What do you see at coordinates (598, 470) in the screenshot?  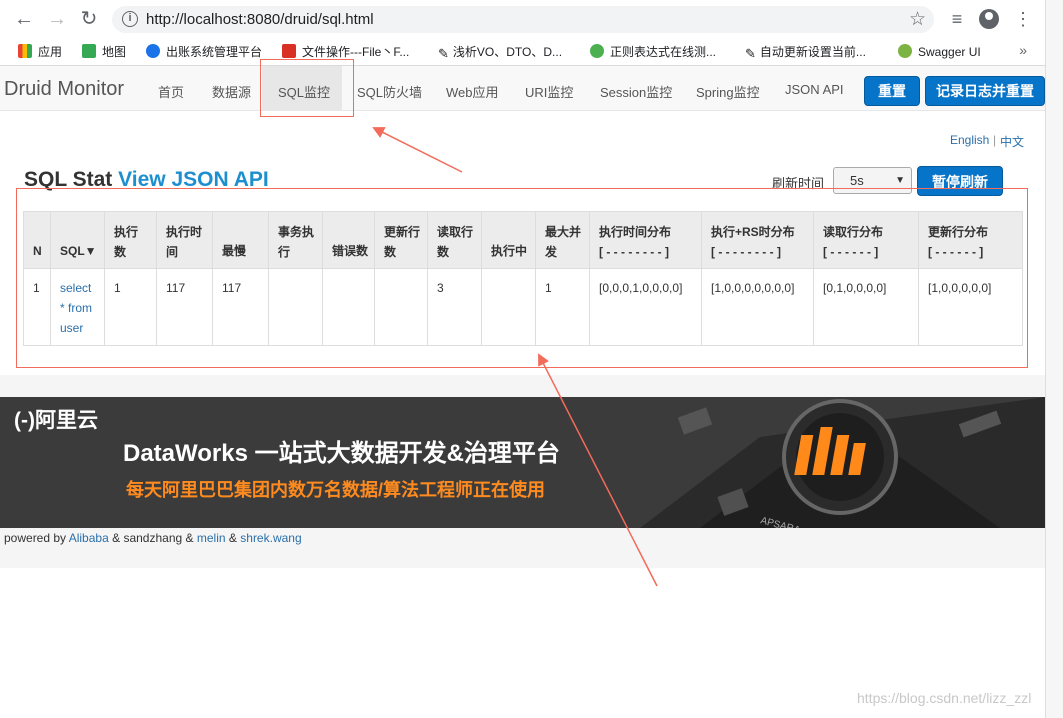 I see `arrow-to-table` at bounding box center [598, 470].